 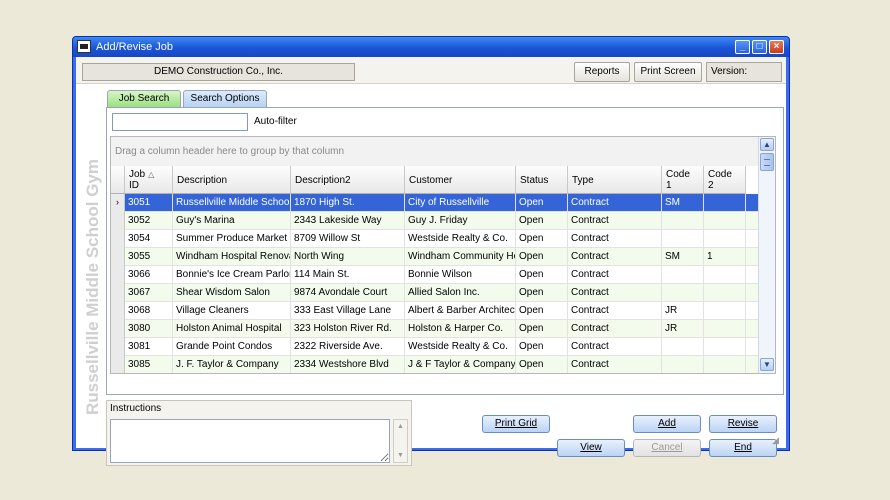 I want to click on column-header-description: Description, so click(x=232, y=180).